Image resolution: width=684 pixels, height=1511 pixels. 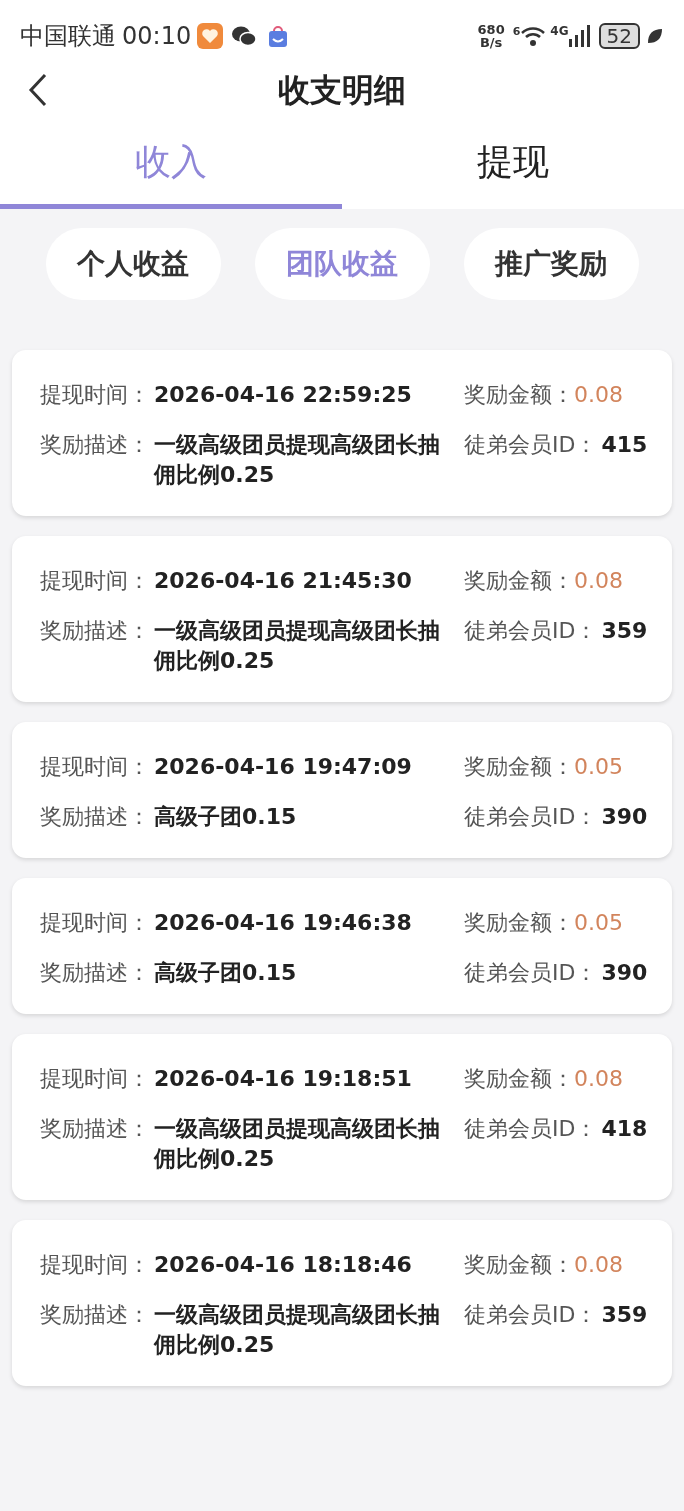 I want to click on back-icon, so click(x=38, y=90).